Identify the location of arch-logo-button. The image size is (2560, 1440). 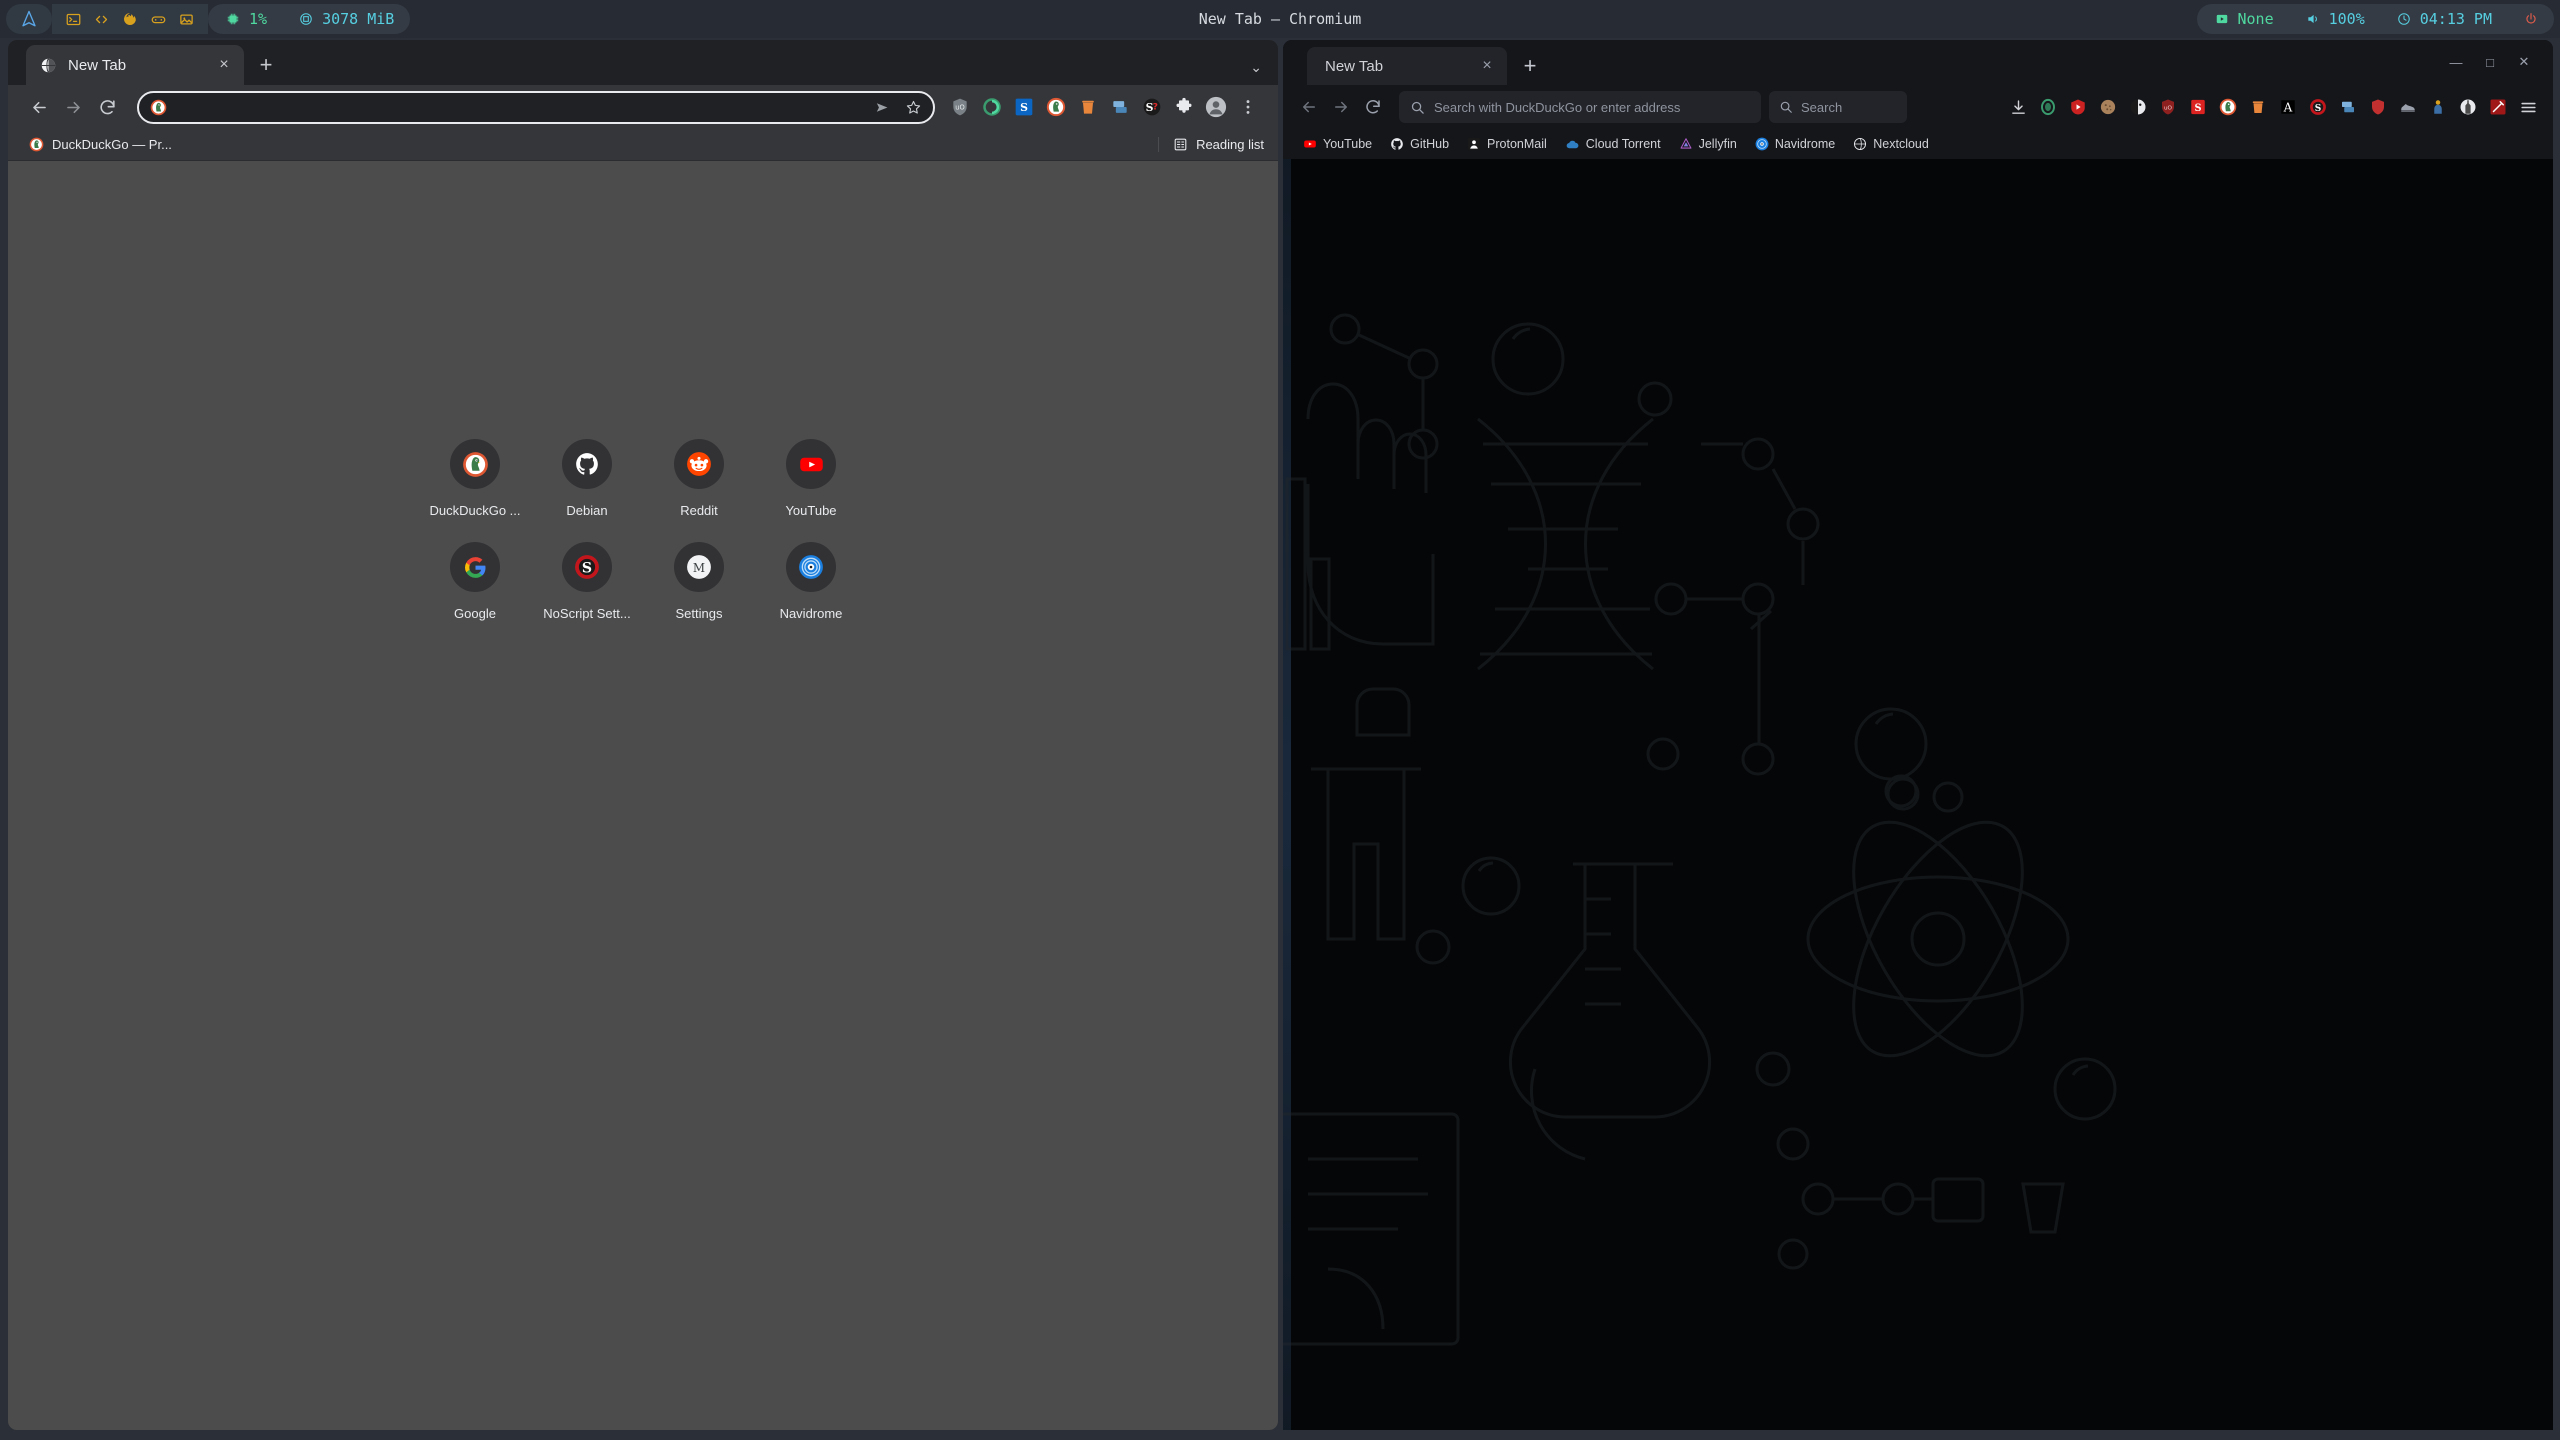
(29, 19).